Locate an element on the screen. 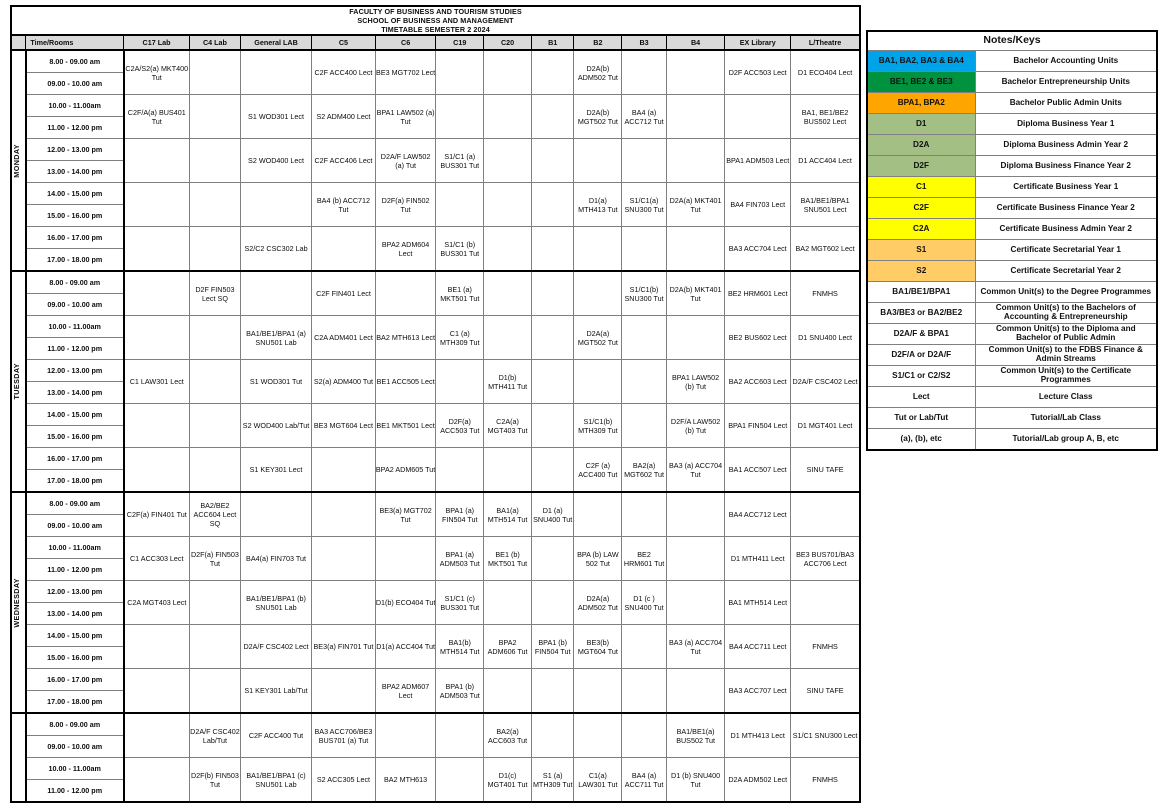 Image resolution: width=1163 pixels, height=803 pixels. class-cell: S1 WOD301 Lect is located at coordinates (276, 116).